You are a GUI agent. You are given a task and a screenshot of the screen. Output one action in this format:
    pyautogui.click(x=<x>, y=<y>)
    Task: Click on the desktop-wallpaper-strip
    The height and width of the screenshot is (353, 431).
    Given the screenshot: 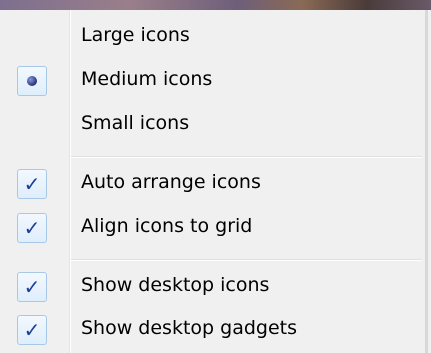 What is the action you would take?
    pyautogui.click(x=215, y=5)
    